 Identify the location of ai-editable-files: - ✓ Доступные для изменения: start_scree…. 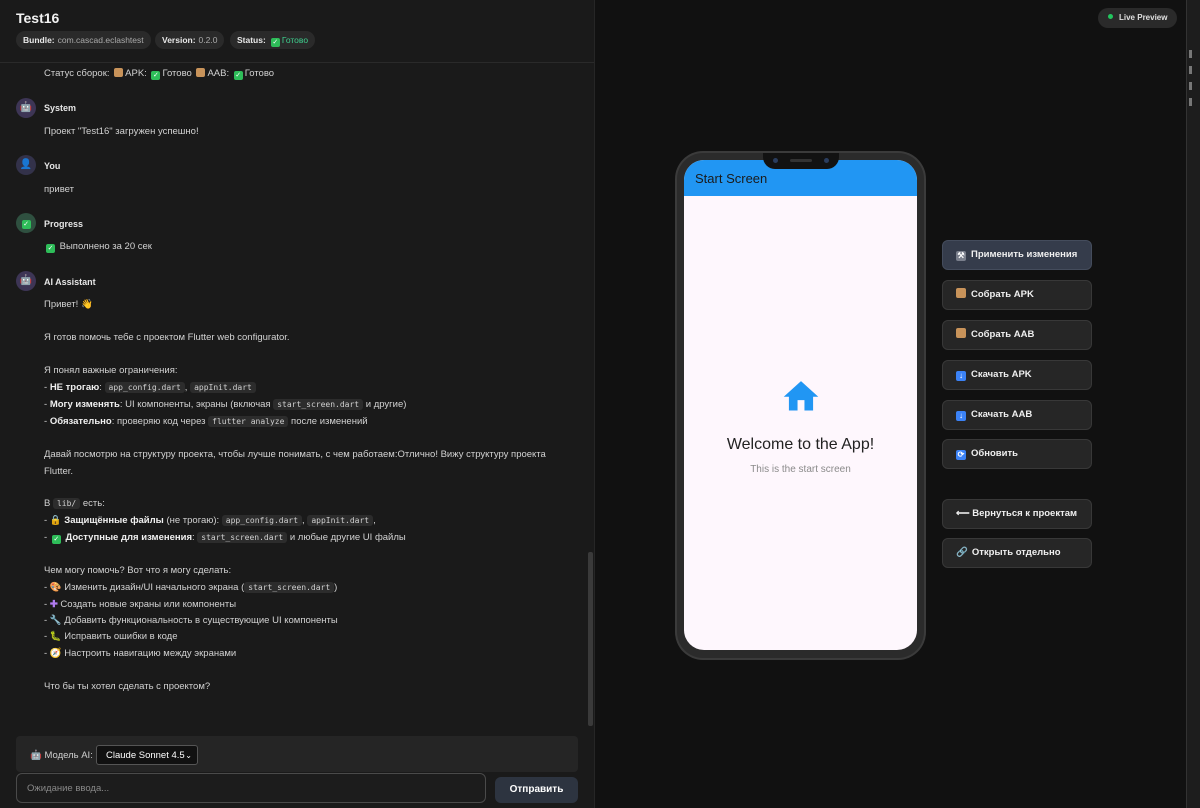
(225, 538).